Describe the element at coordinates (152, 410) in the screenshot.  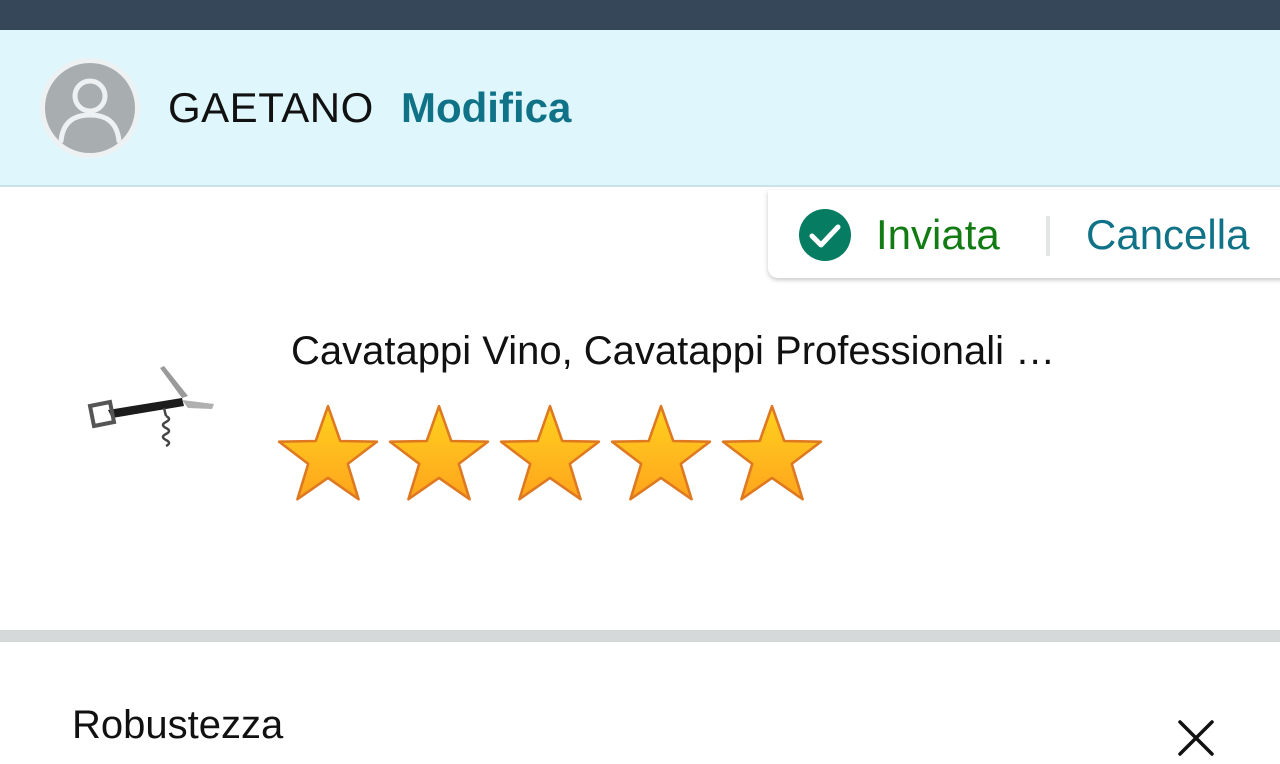
I see `corkscrew-image` at that location.